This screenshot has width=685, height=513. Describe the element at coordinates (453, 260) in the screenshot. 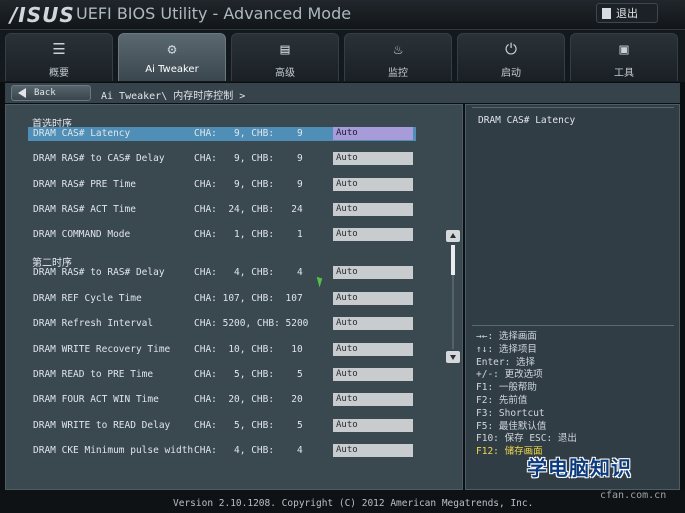

I see `scrollbar-thumb` at that location.